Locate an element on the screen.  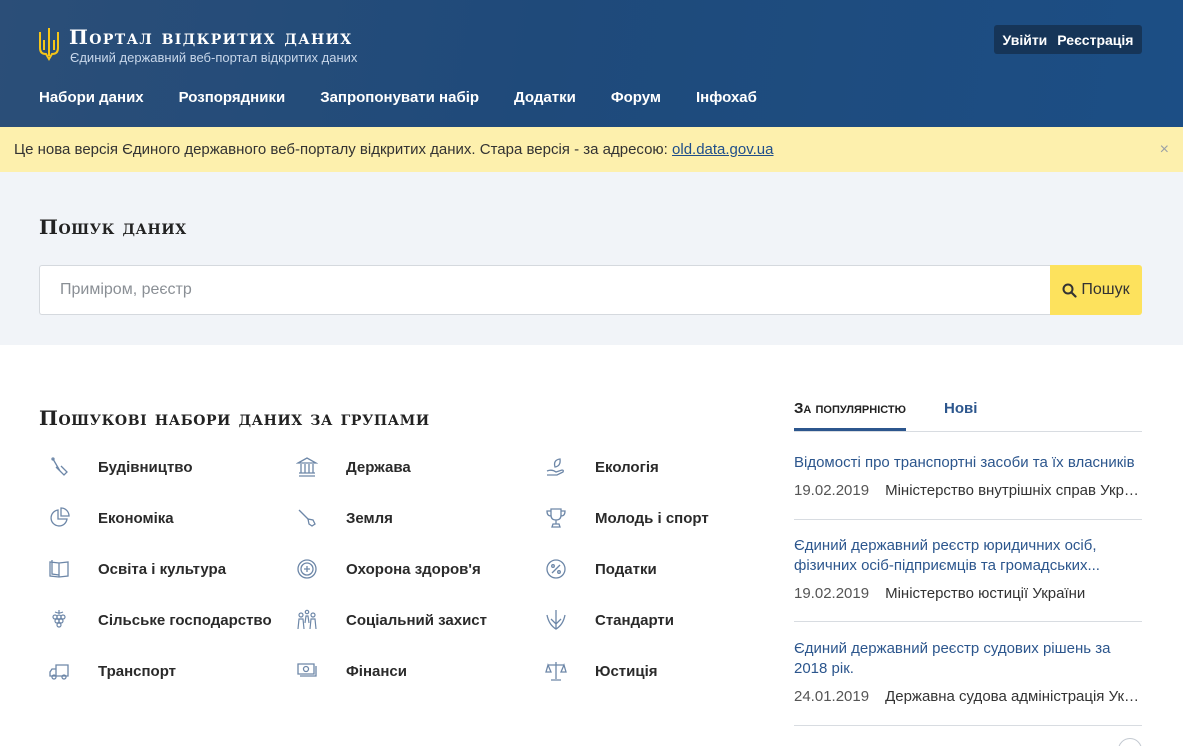
group-land: Земля is located at coordinates (344, 518).